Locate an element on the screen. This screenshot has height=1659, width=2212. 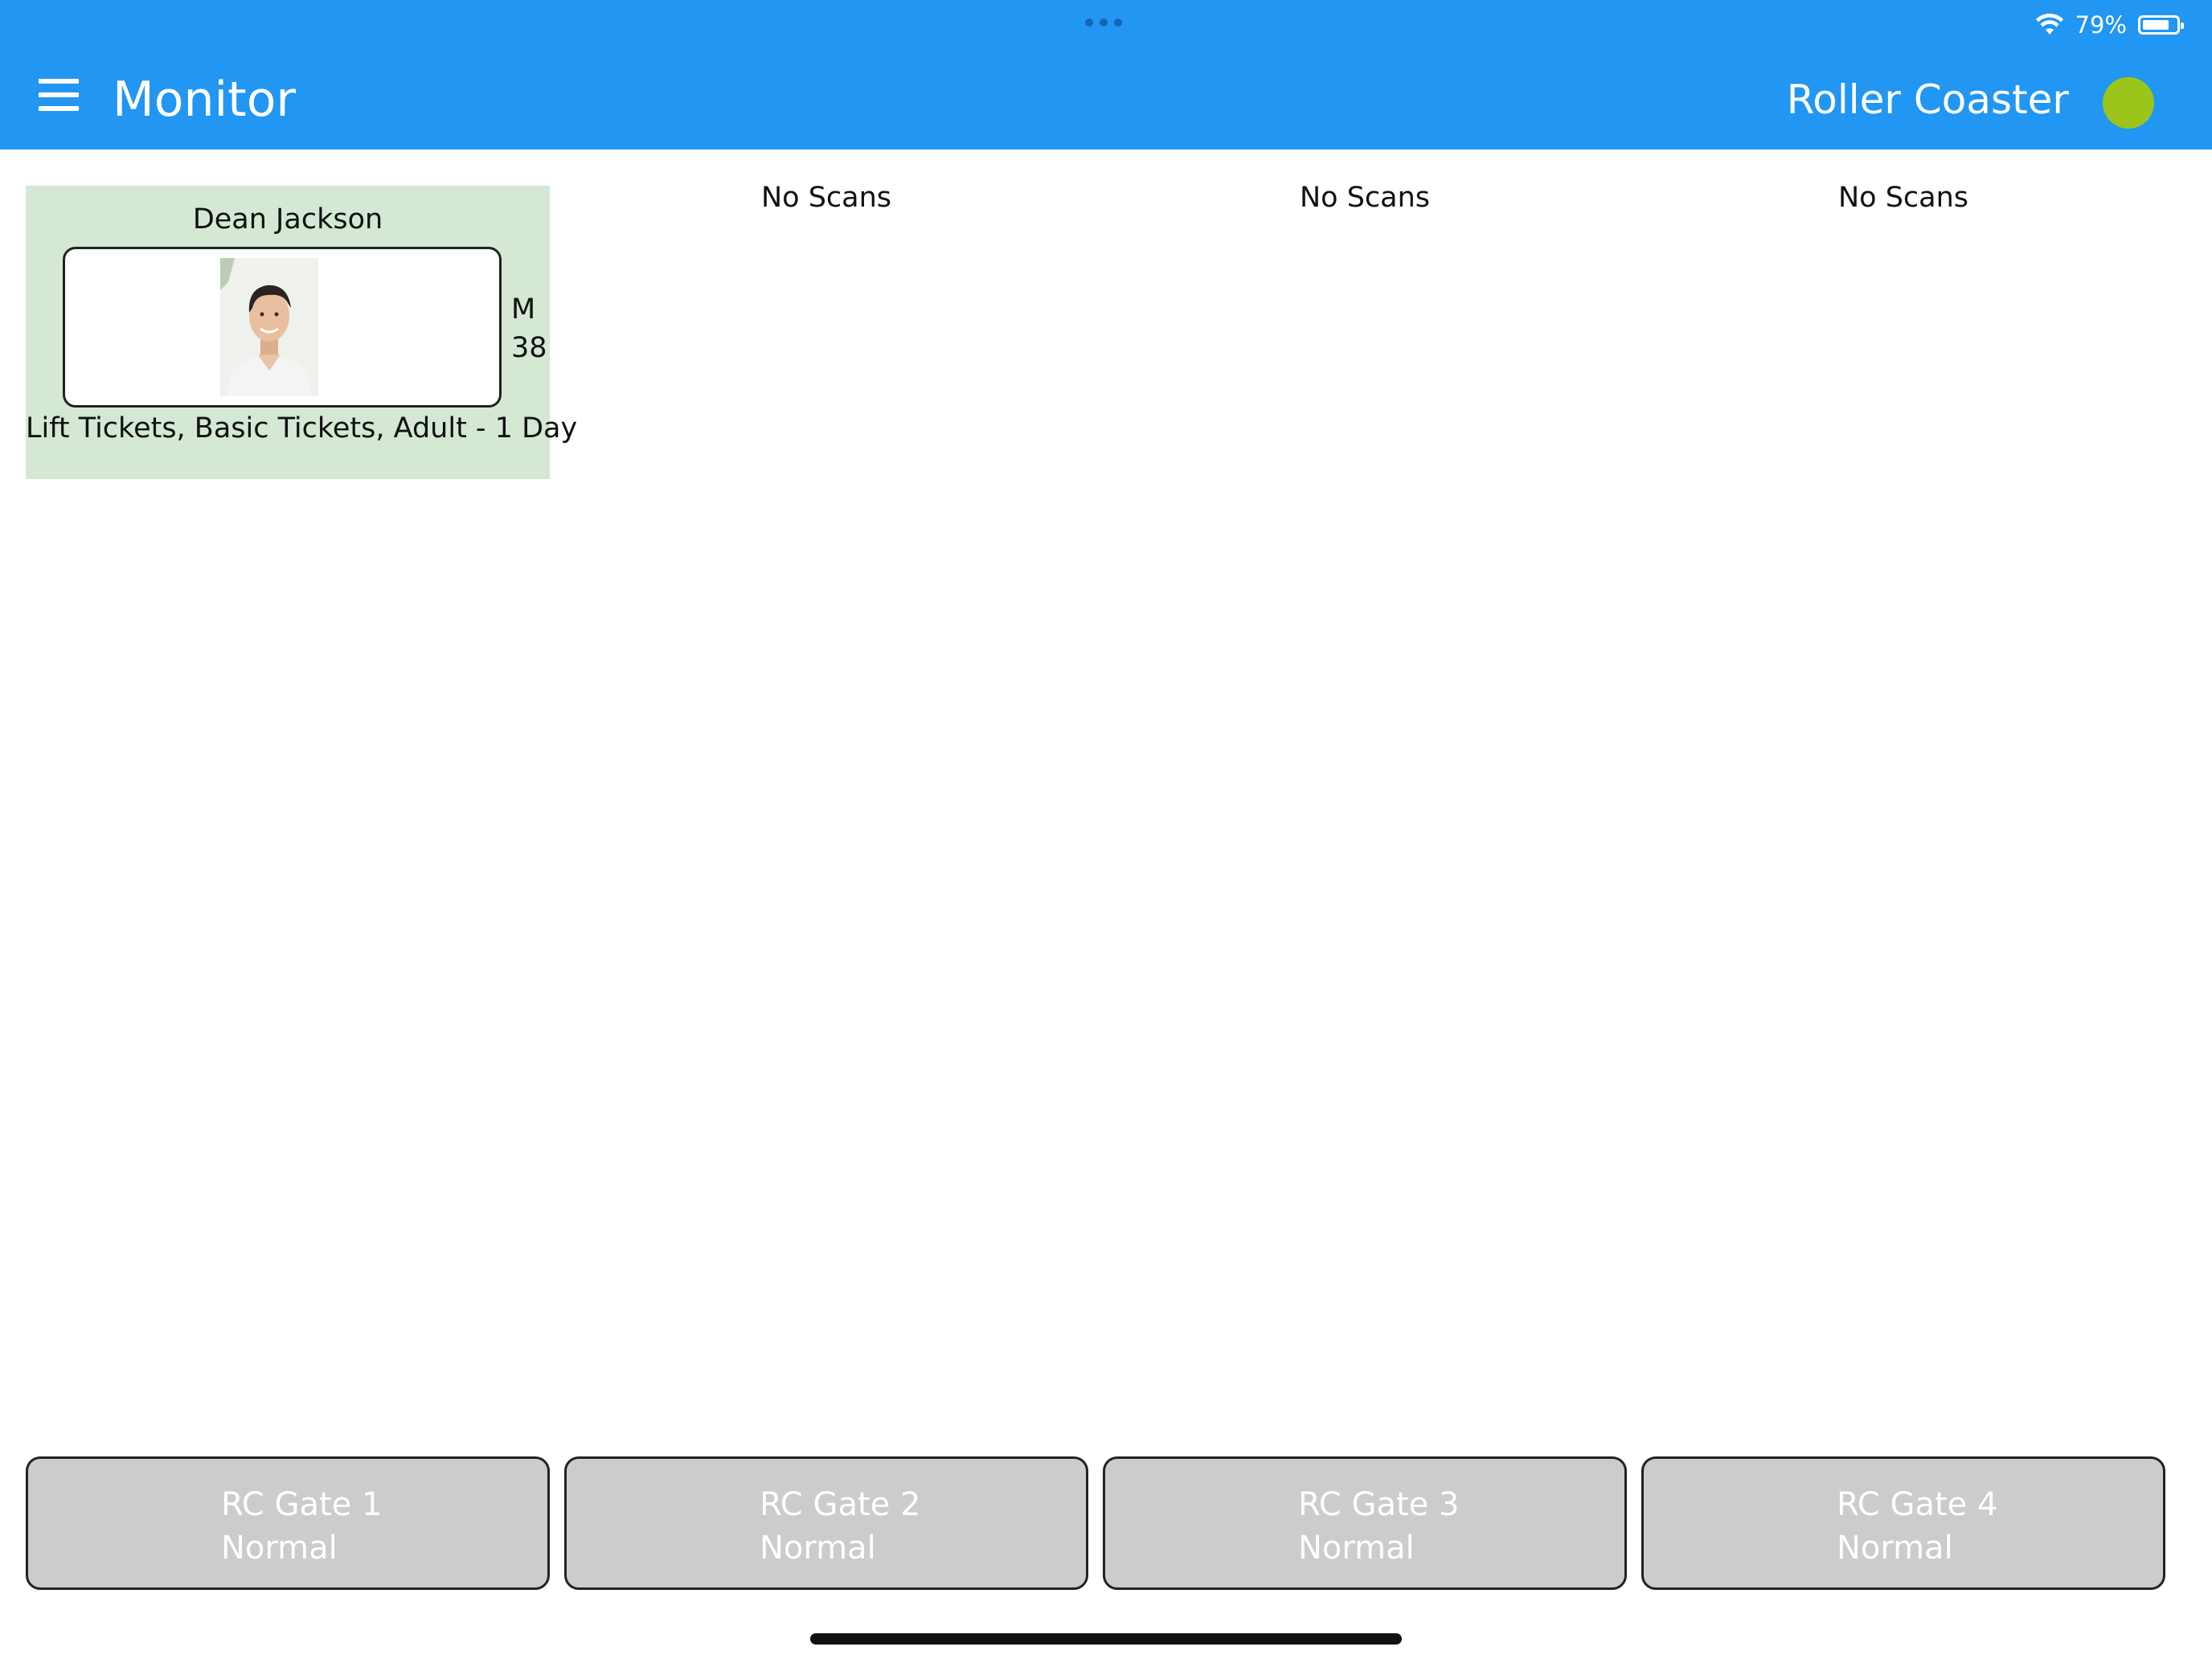
app-header: 79% Monitor Roller Coaster is located at coordinates (1106, 75).